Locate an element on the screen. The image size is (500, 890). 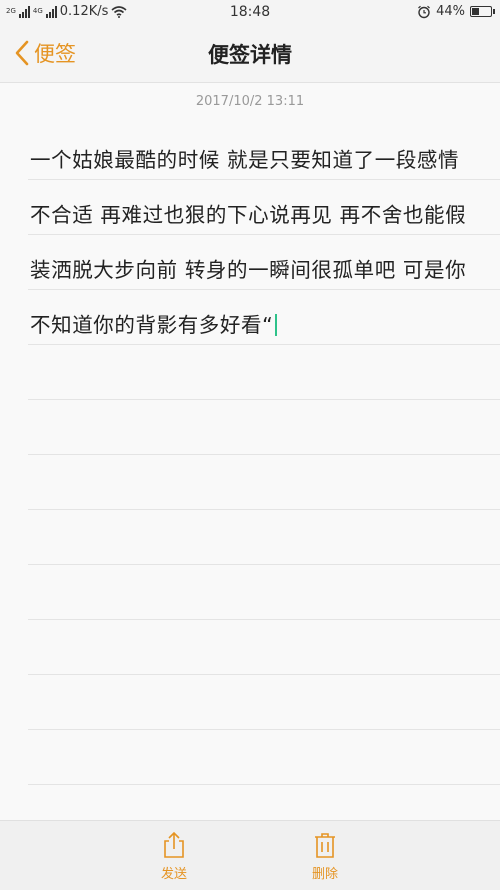
battery-percent: 44% is located at coordinates (450, 11).